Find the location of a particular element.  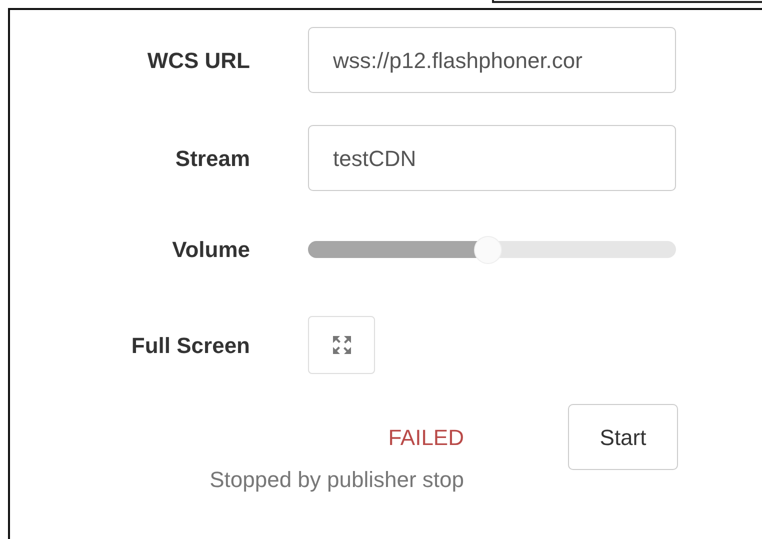

field-label: Stream is located at coordinates (212, 158).